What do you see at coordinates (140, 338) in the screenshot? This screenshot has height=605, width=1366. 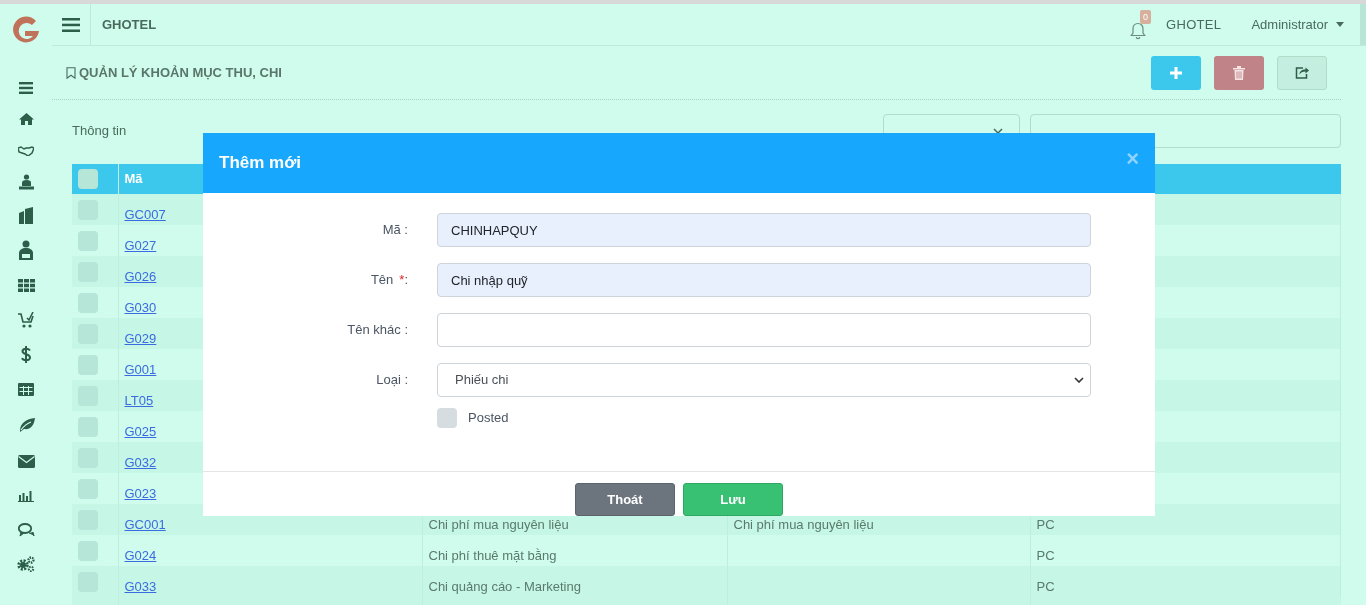 I see `code-link: G029` at bounding box center [140, 338].